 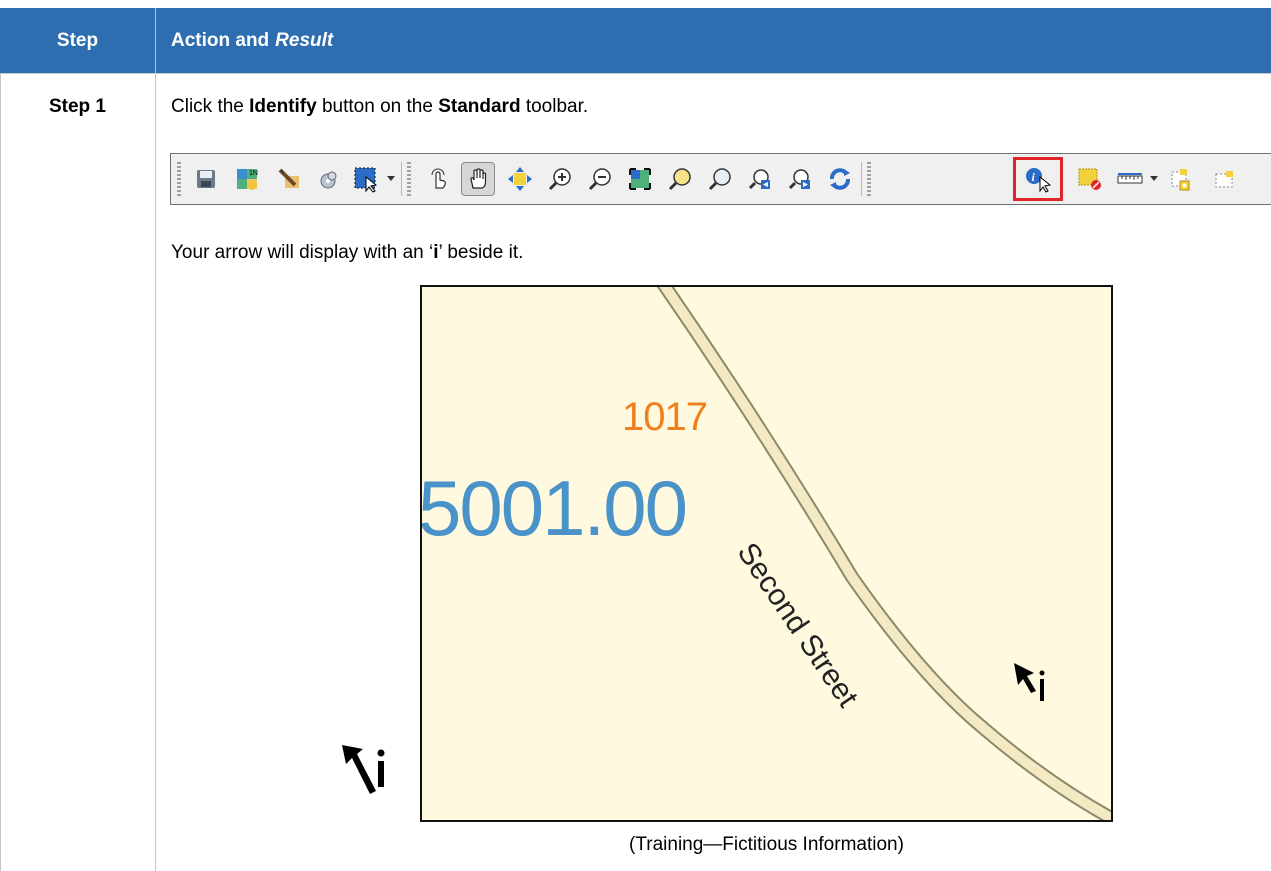 I want to click on refresh-icon, so click(x=840, y=179).